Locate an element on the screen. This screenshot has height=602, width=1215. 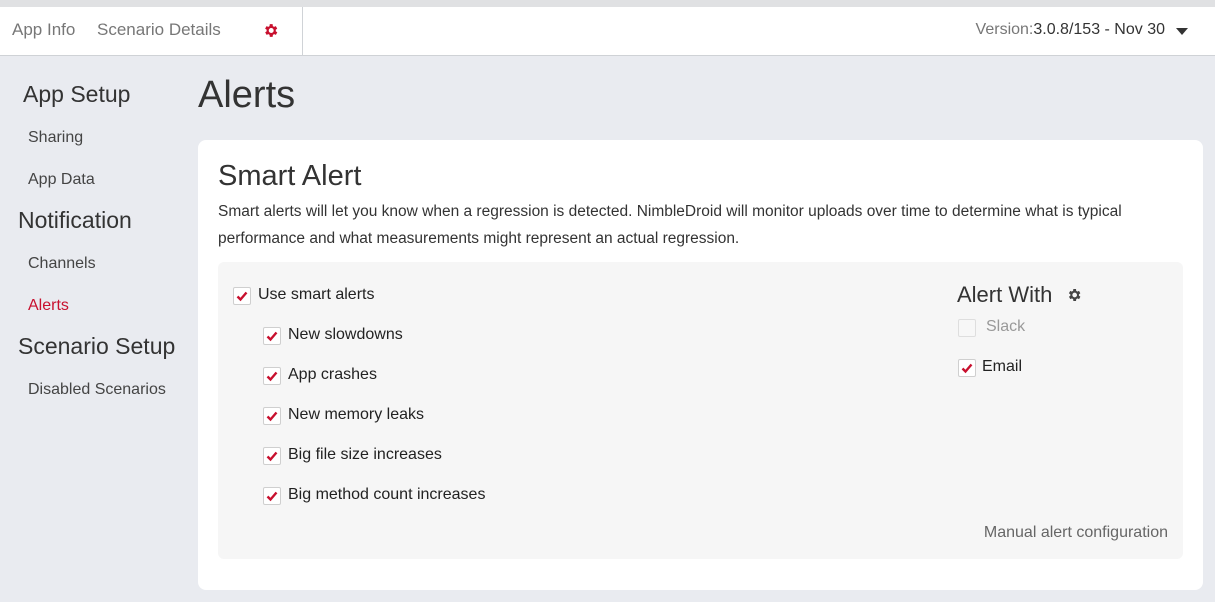
tab-app-info: App Info is located at coordinates (43, 30).